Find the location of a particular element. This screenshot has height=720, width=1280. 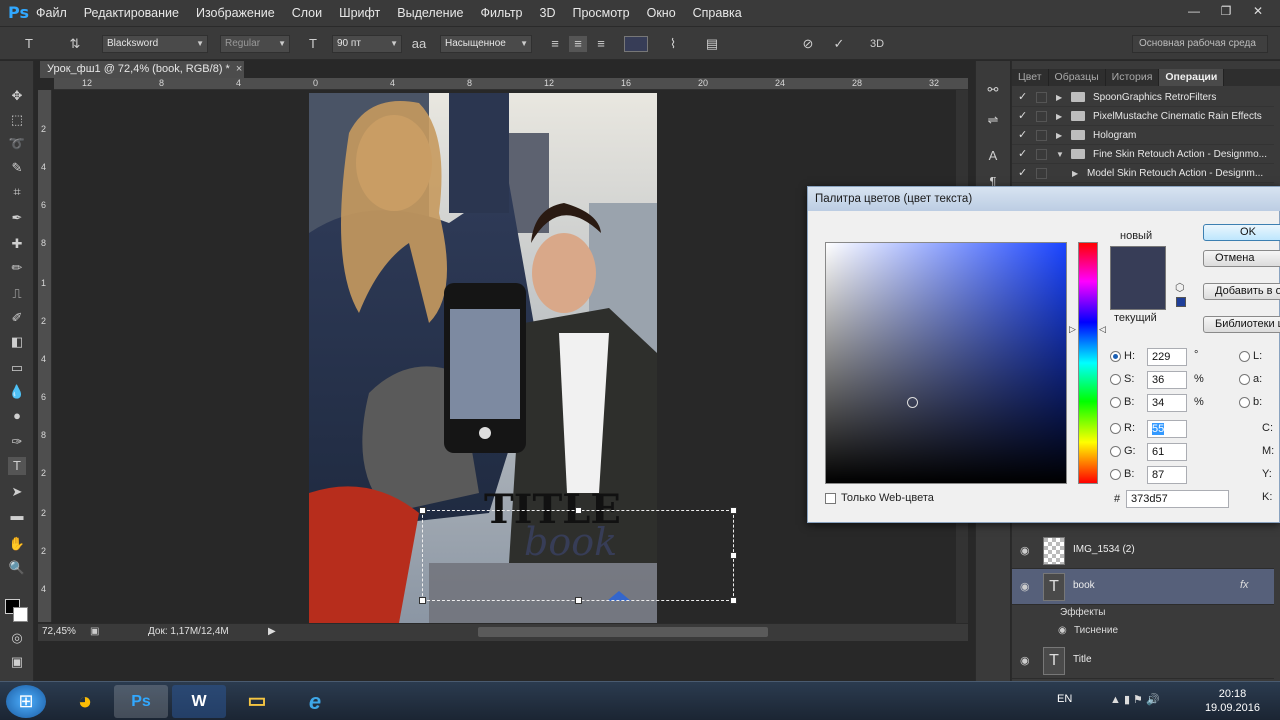

layer-effect-emboss: Тиснение is located at coordinates (1096, 630).